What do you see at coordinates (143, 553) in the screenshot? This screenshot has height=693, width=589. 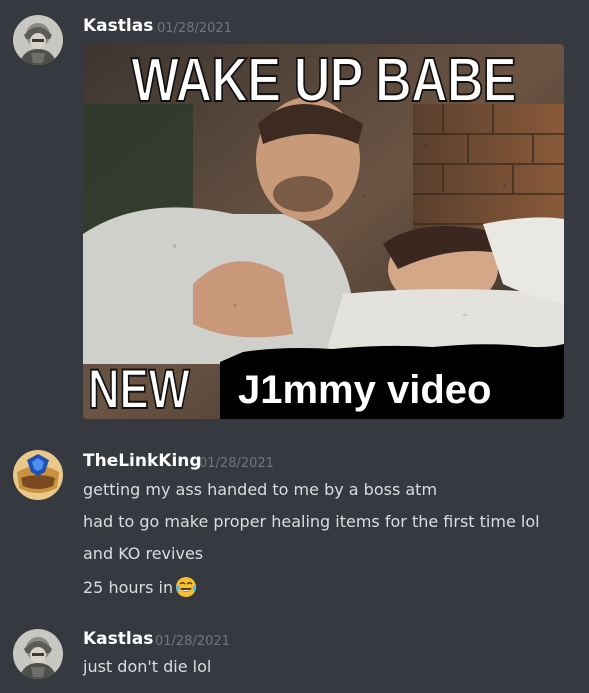 I see `message-line: and KO revives` at bounding box center [143, 553].